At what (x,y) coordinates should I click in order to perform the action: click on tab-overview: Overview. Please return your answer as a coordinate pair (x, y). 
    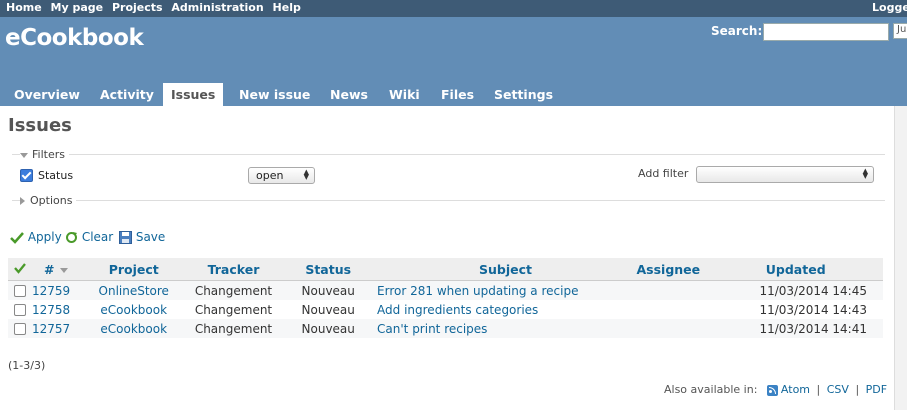
    Looking at the image, I should click on (47, 94).